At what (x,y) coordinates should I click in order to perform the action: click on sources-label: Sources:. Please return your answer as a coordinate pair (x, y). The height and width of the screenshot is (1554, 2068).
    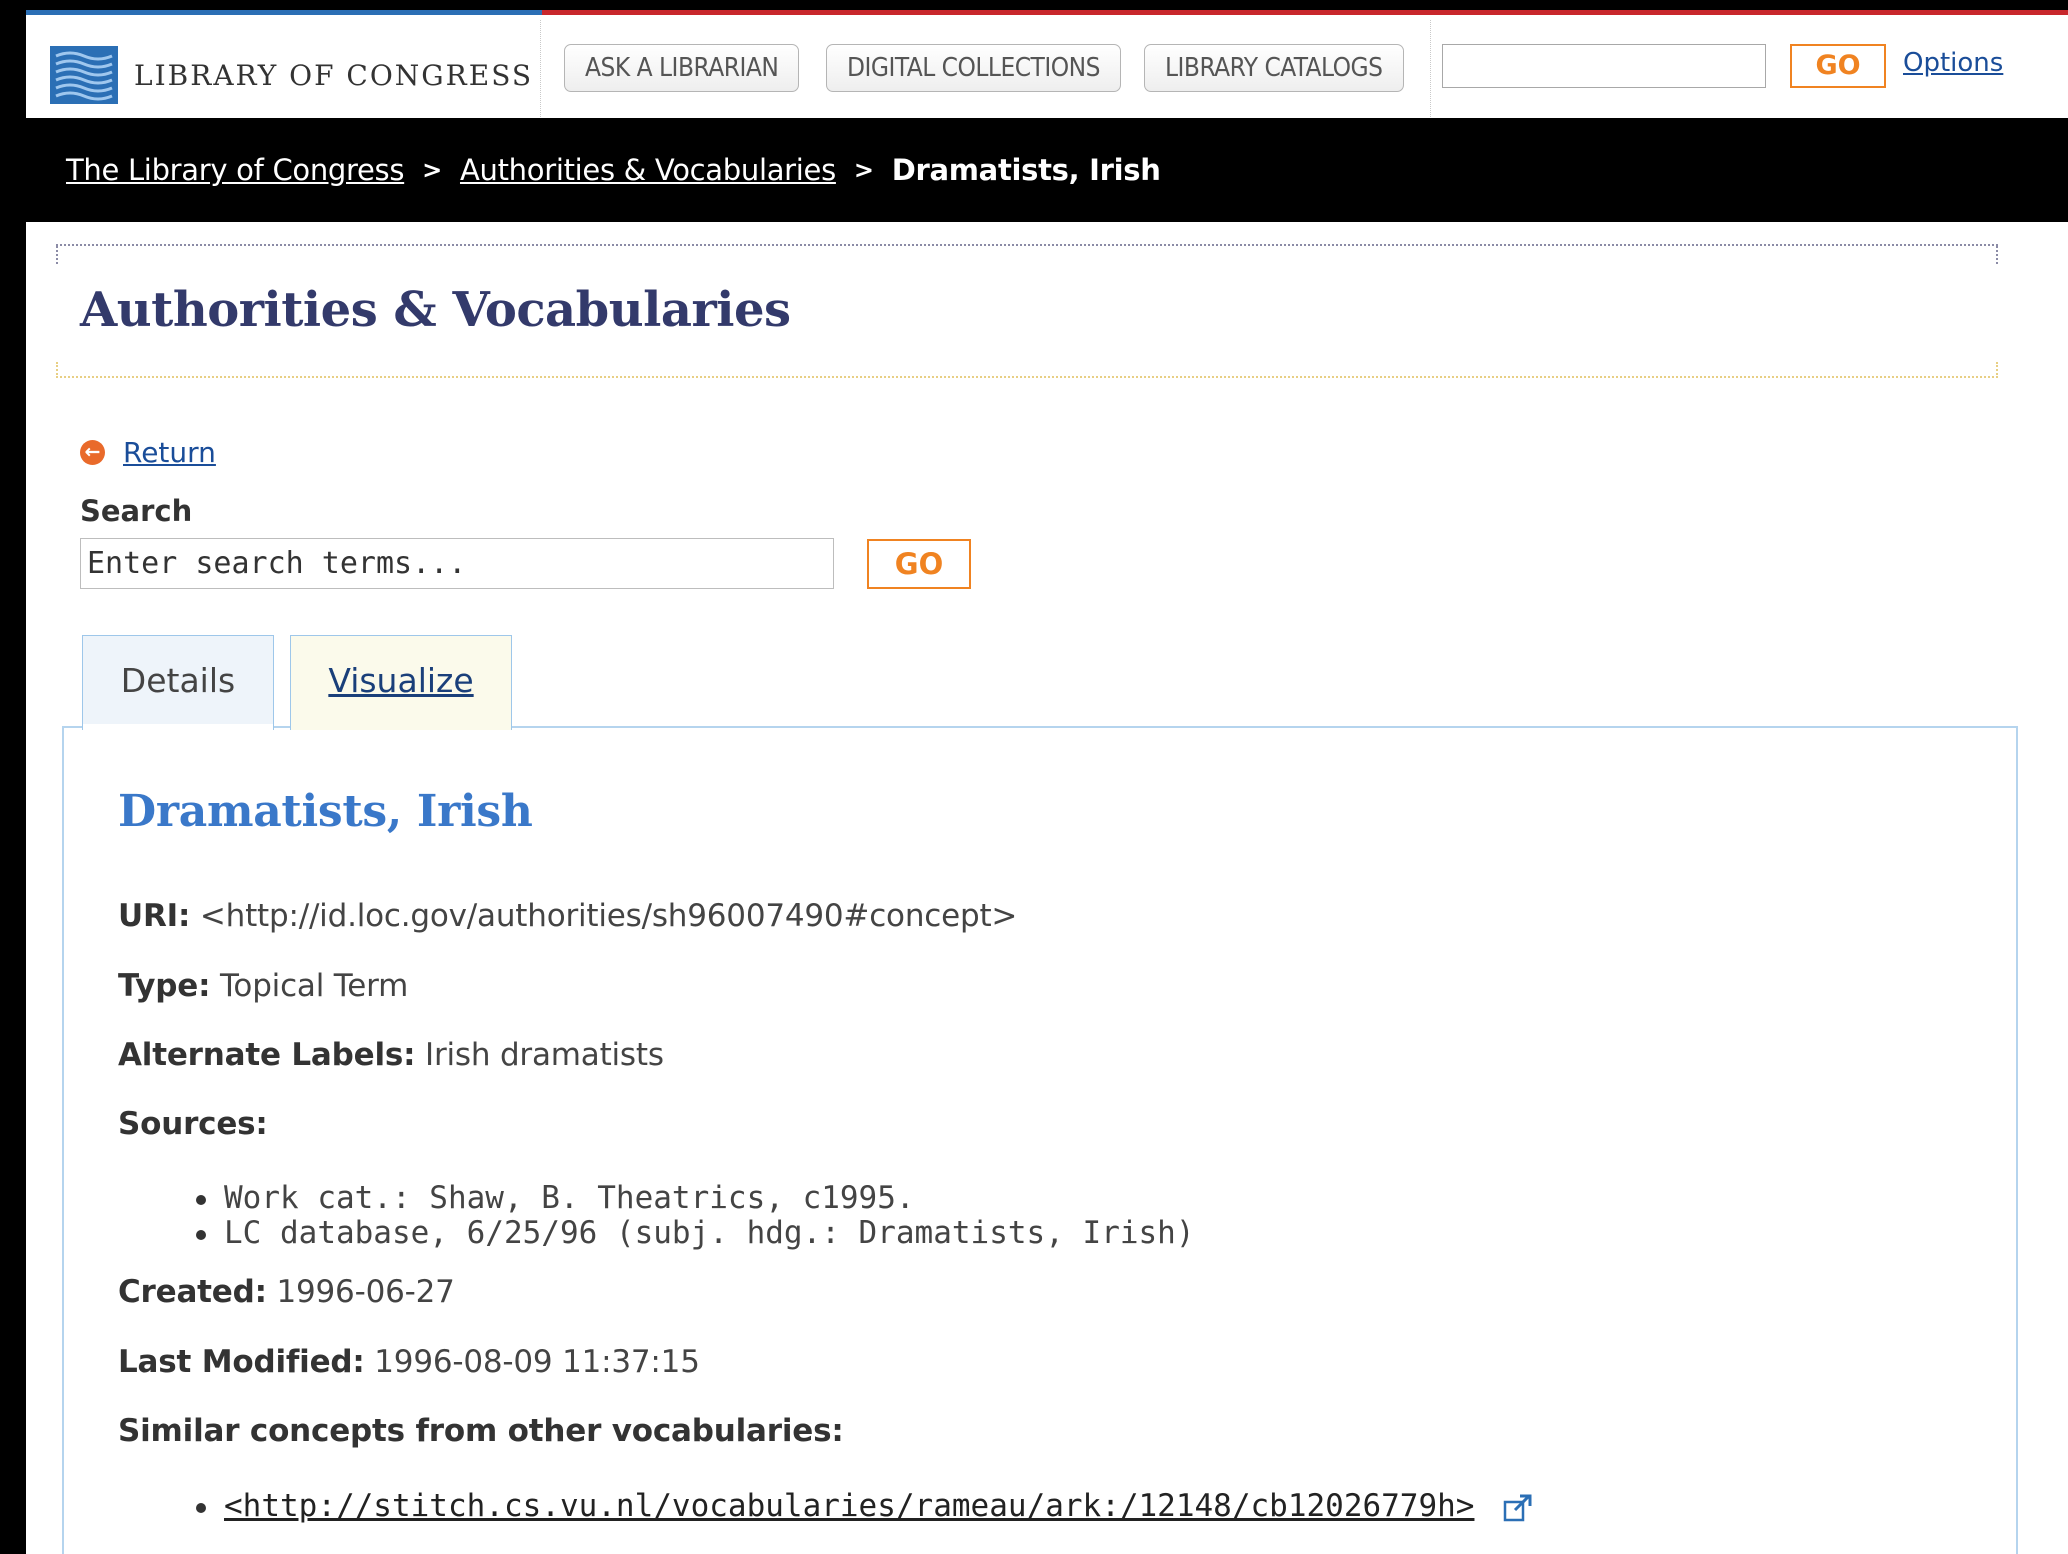
    Looking at the image, I should click on (193, 1124).